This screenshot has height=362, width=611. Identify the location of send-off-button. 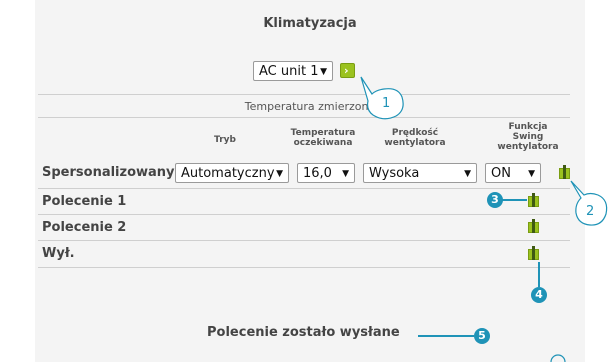
(533, 253).